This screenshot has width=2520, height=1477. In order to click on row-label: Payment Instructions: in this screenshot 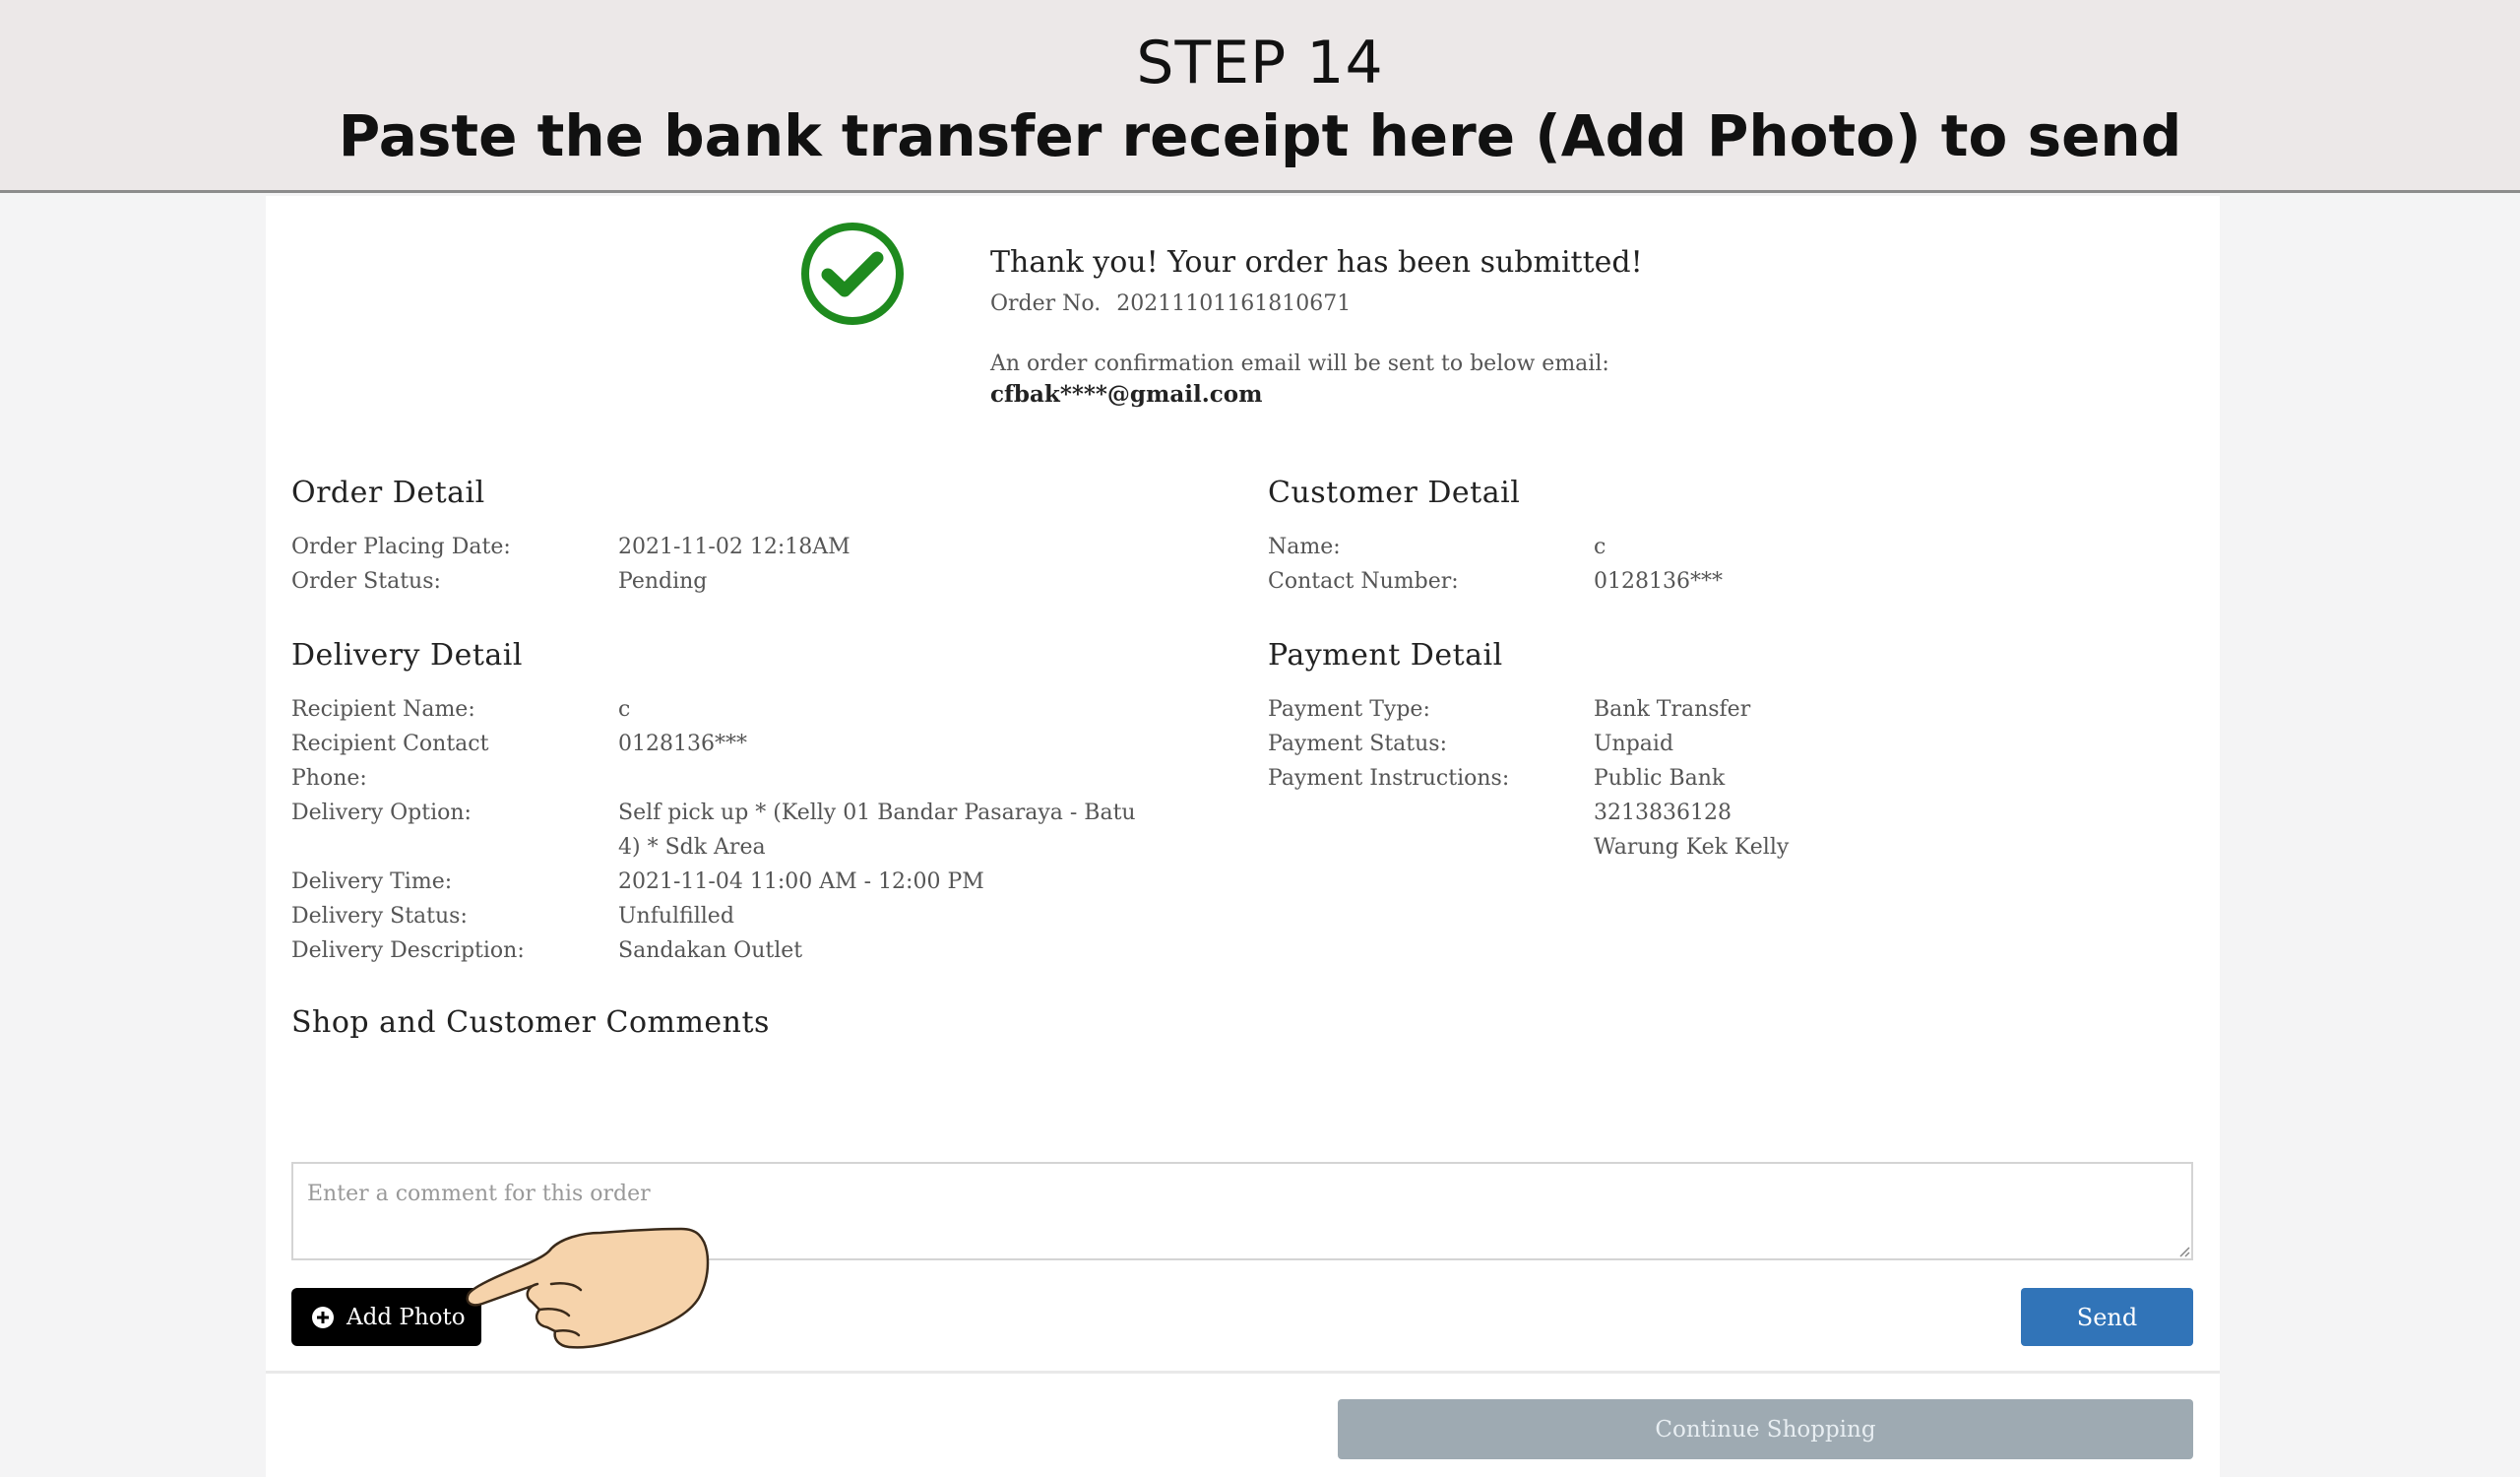, I will do `click(1389, 779)`.